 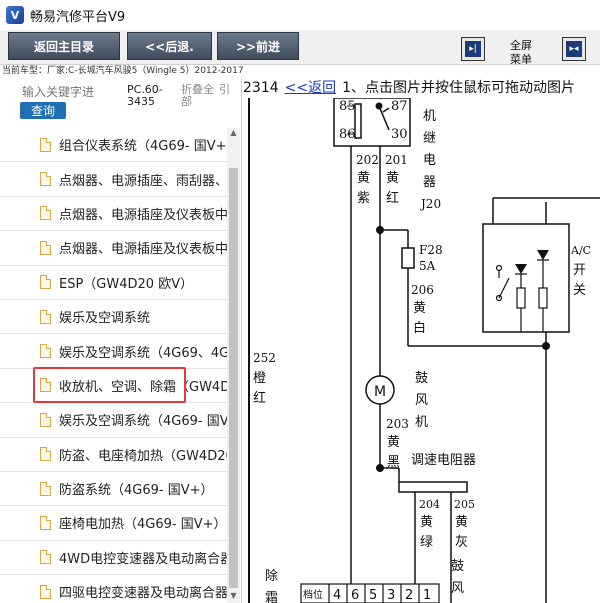 I want to click on tree-item: 座椅电加热（4G69- 国V+）, so click(x=118, y=523).